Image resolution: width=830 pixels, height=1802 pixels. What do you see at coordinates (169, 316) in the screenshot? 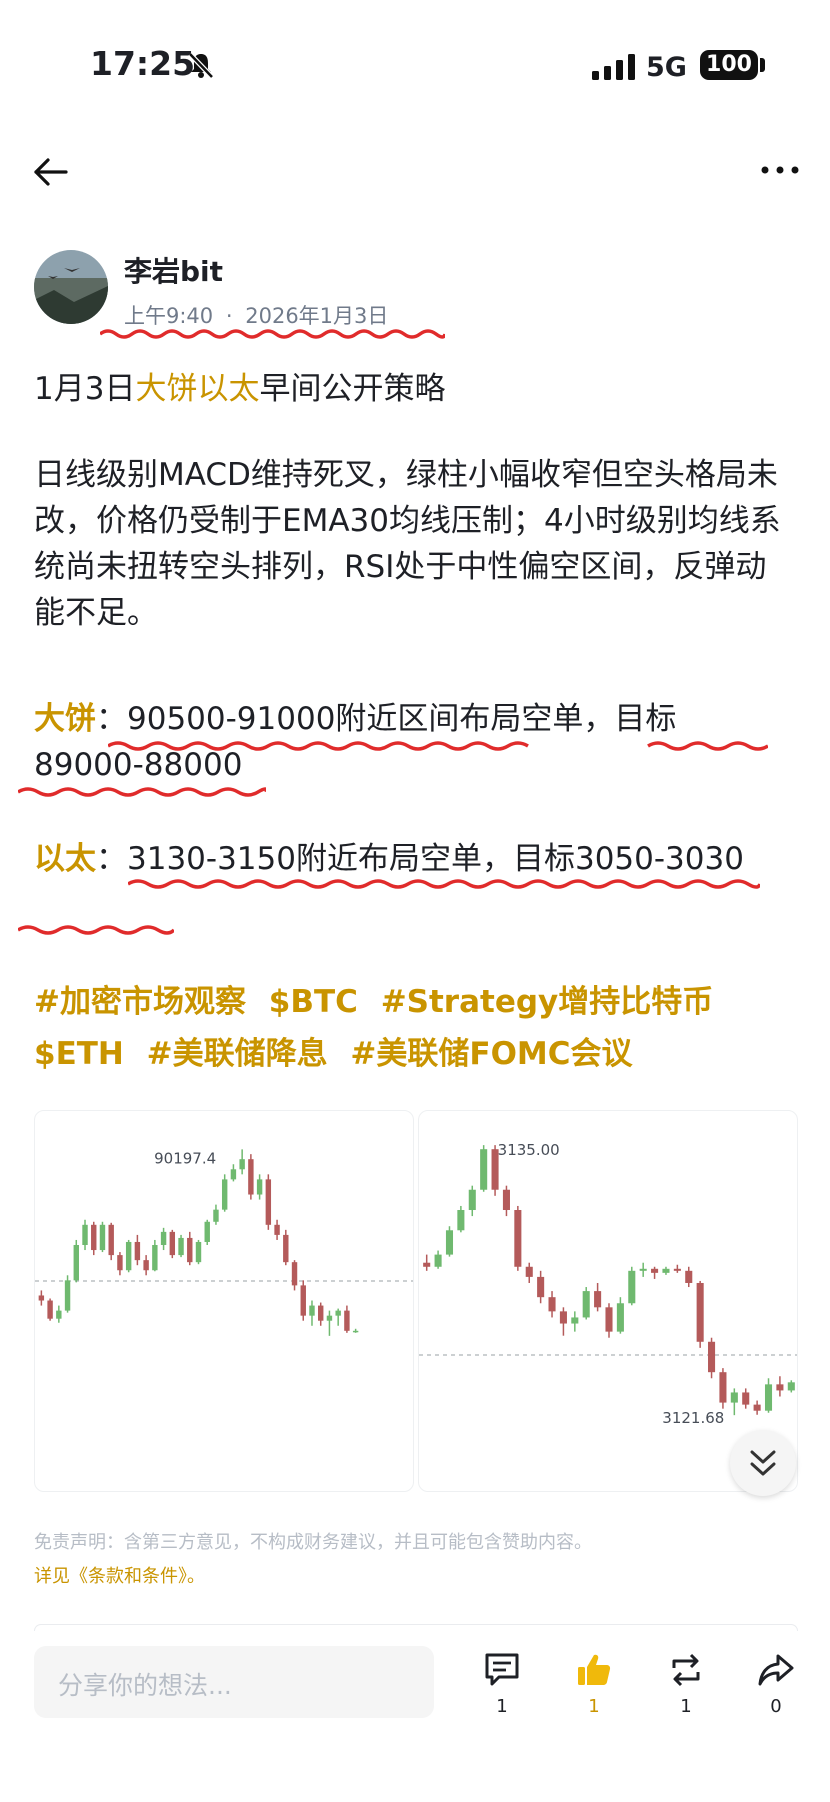
I see `post-time: 上午9:40` at bounding box center [169, 316].